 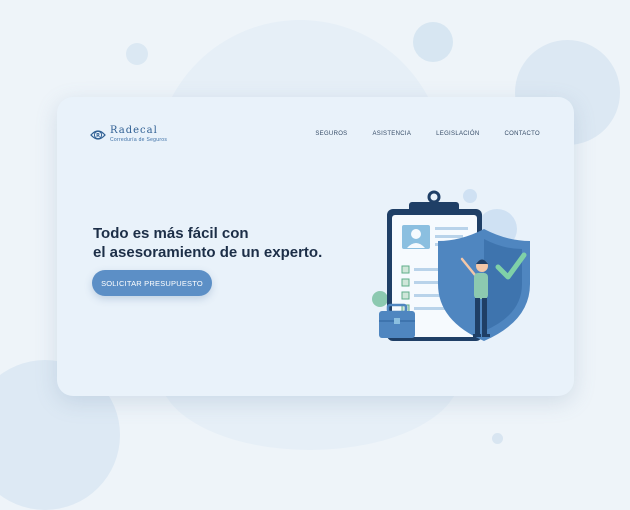 I want to click on logo-mark-icon: R, so click(x=98, y=134).